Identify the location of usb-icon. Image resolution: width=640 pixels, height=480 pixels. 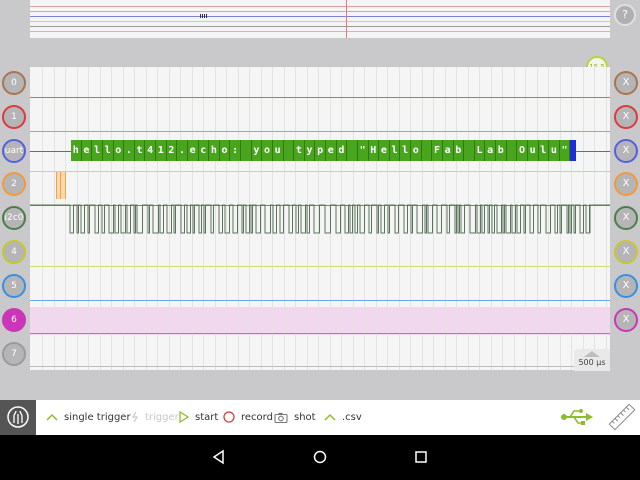
(577, 417).